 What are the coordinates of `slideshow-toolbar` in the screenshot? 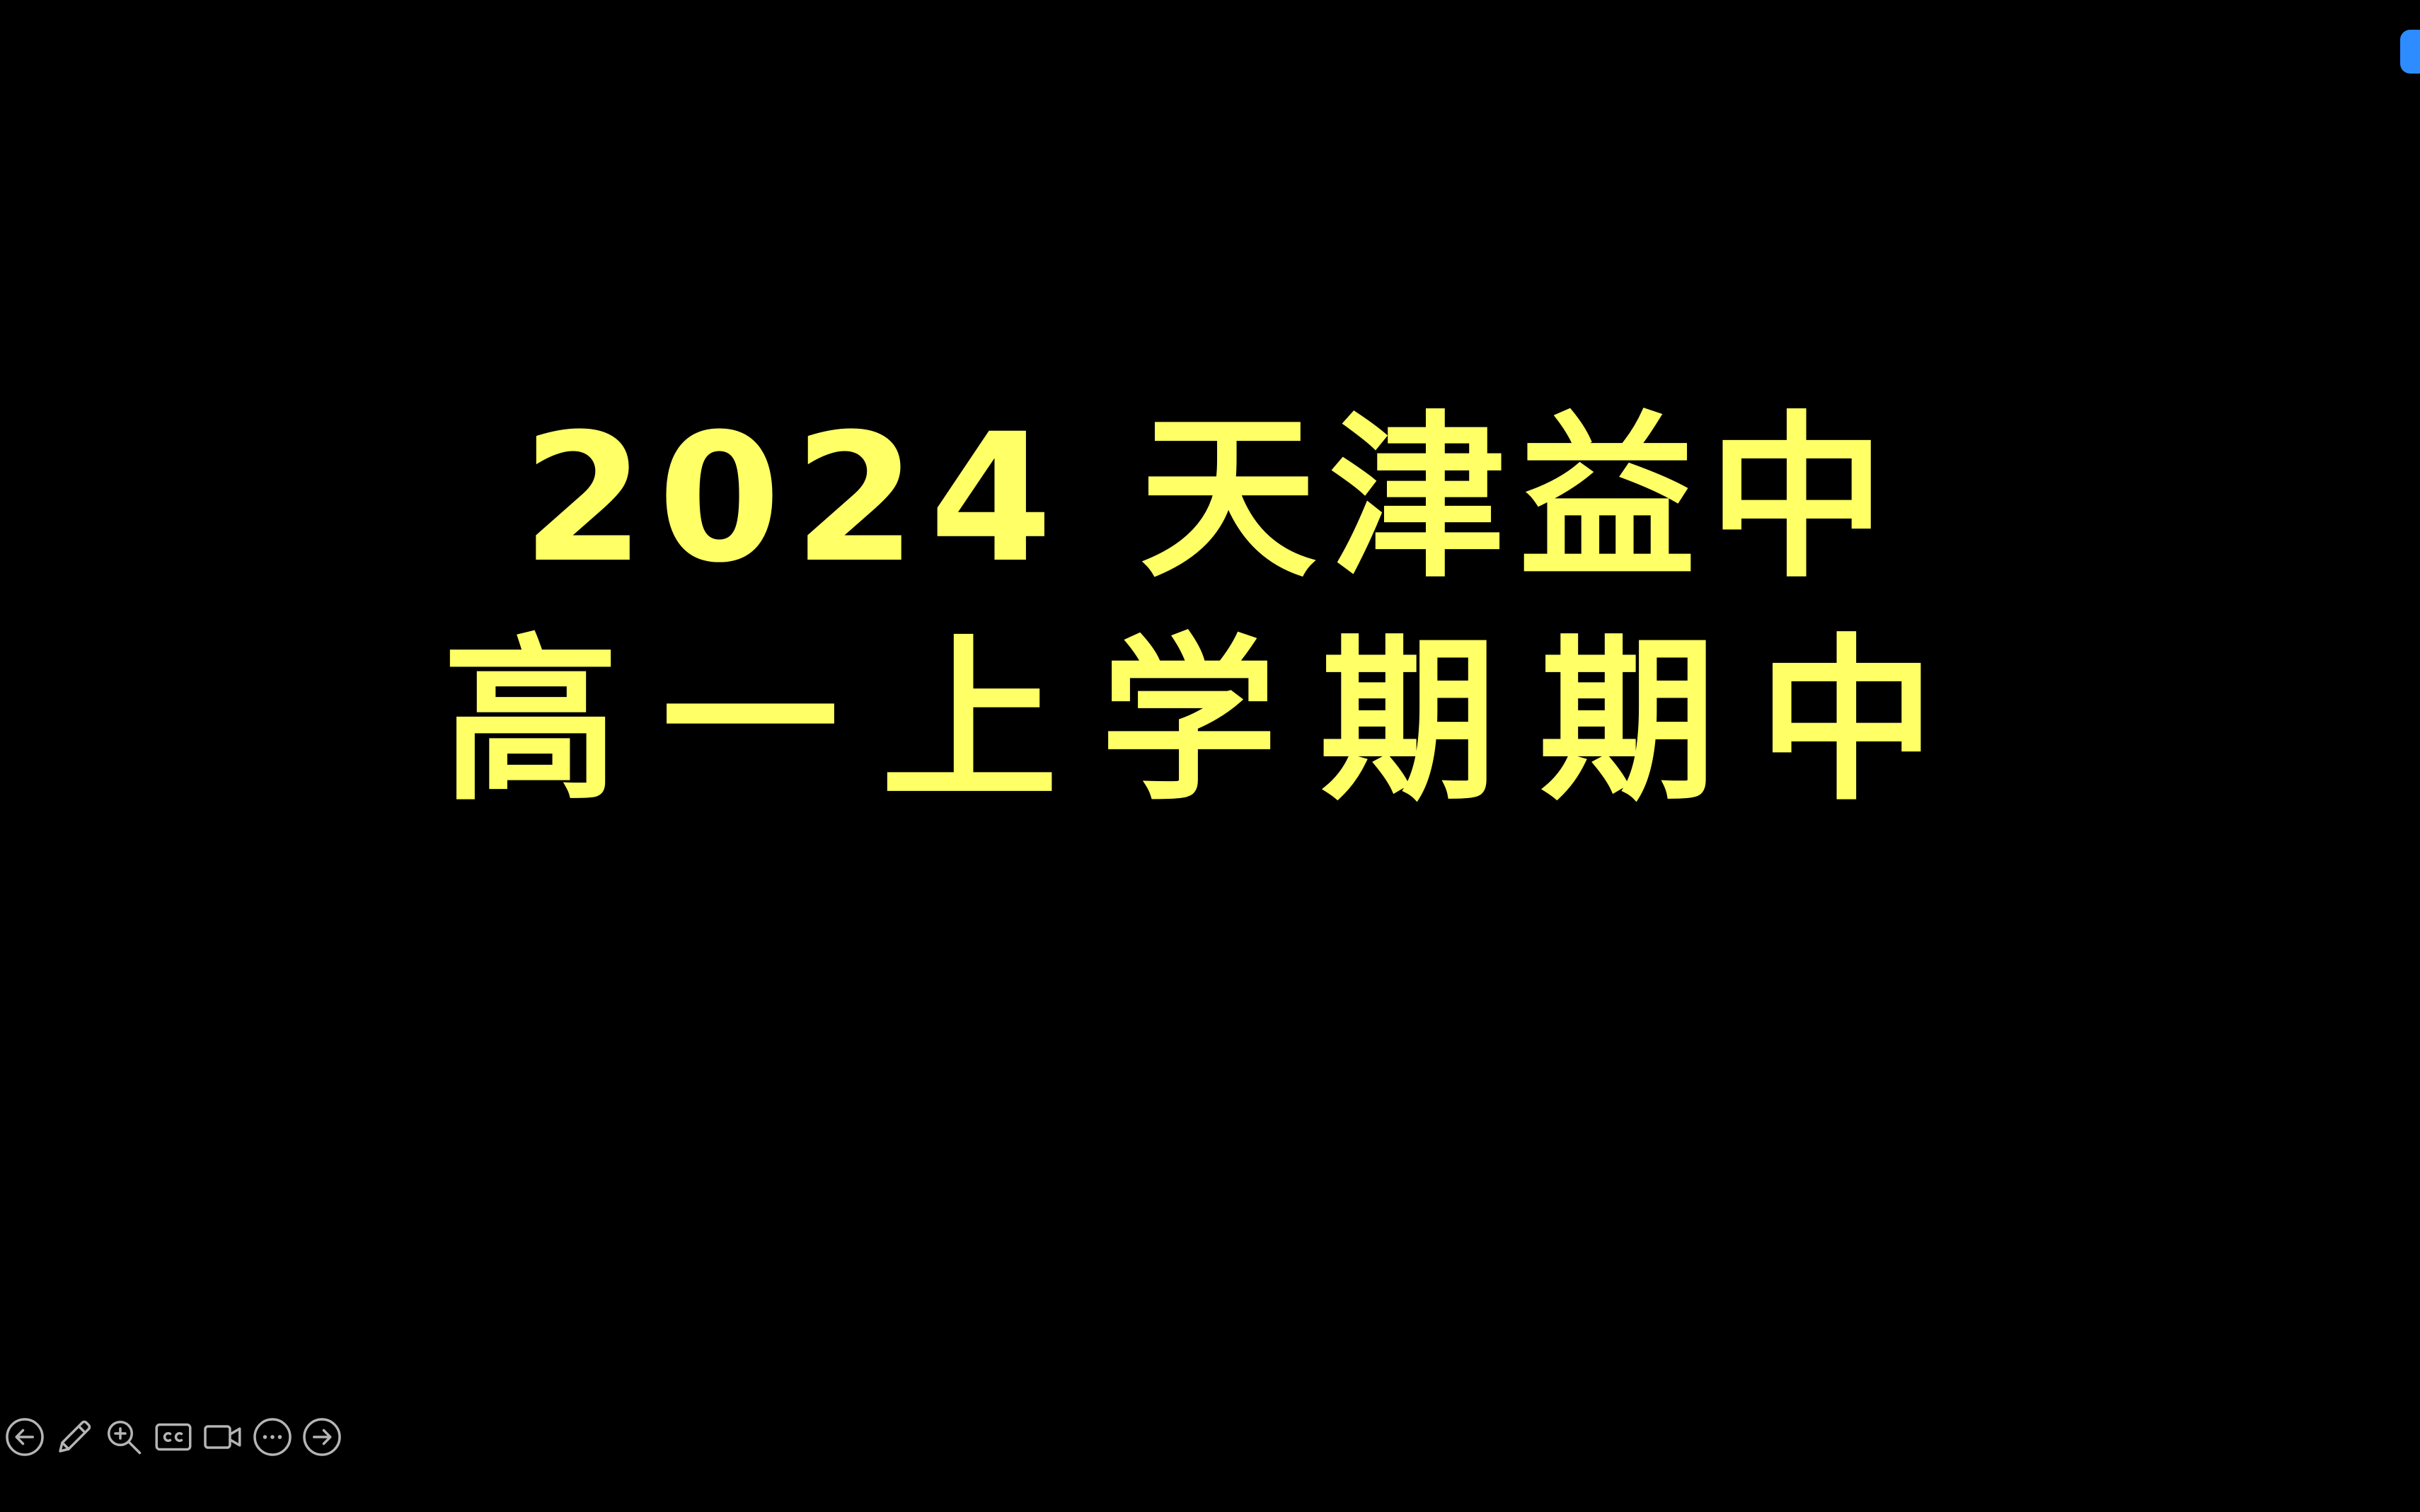 It's located at (173, 1437).